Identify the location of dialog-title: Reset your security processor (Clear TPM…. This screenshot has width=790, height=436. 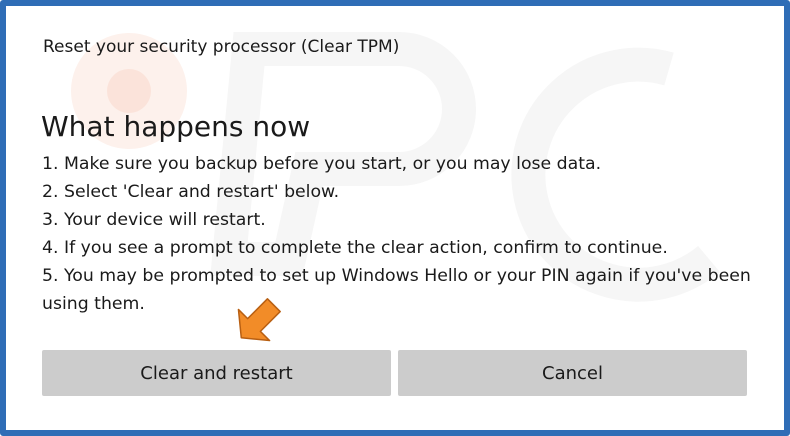
(221, 47).